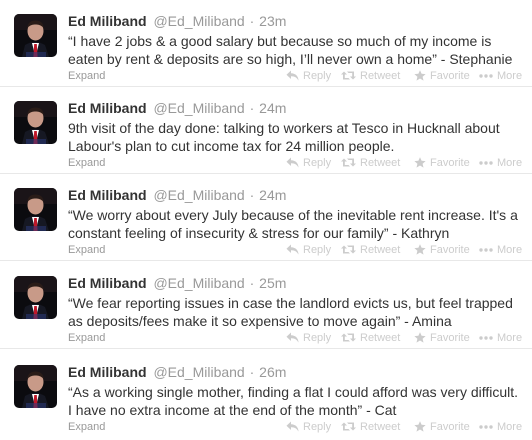 This screenshot has width=532, height=440. I want to click on tweet-header: Ed Miliband @Ed_Miliband · 23m, so click(177, 21).